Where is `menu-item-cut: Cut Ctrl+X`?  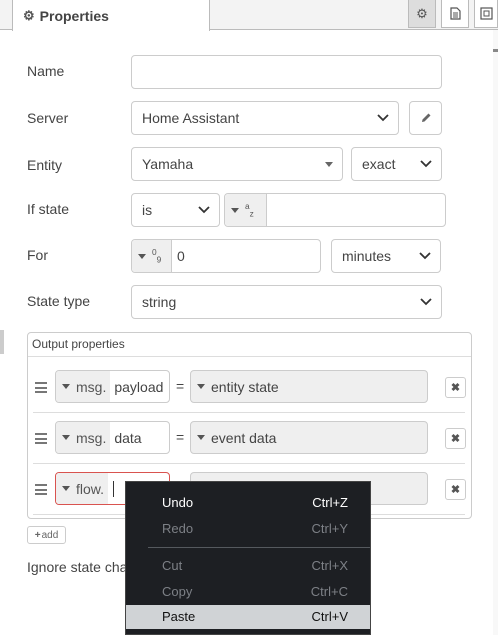
menu-item-cut: Cut Ctrl+X is located at coordinates (248, 566).